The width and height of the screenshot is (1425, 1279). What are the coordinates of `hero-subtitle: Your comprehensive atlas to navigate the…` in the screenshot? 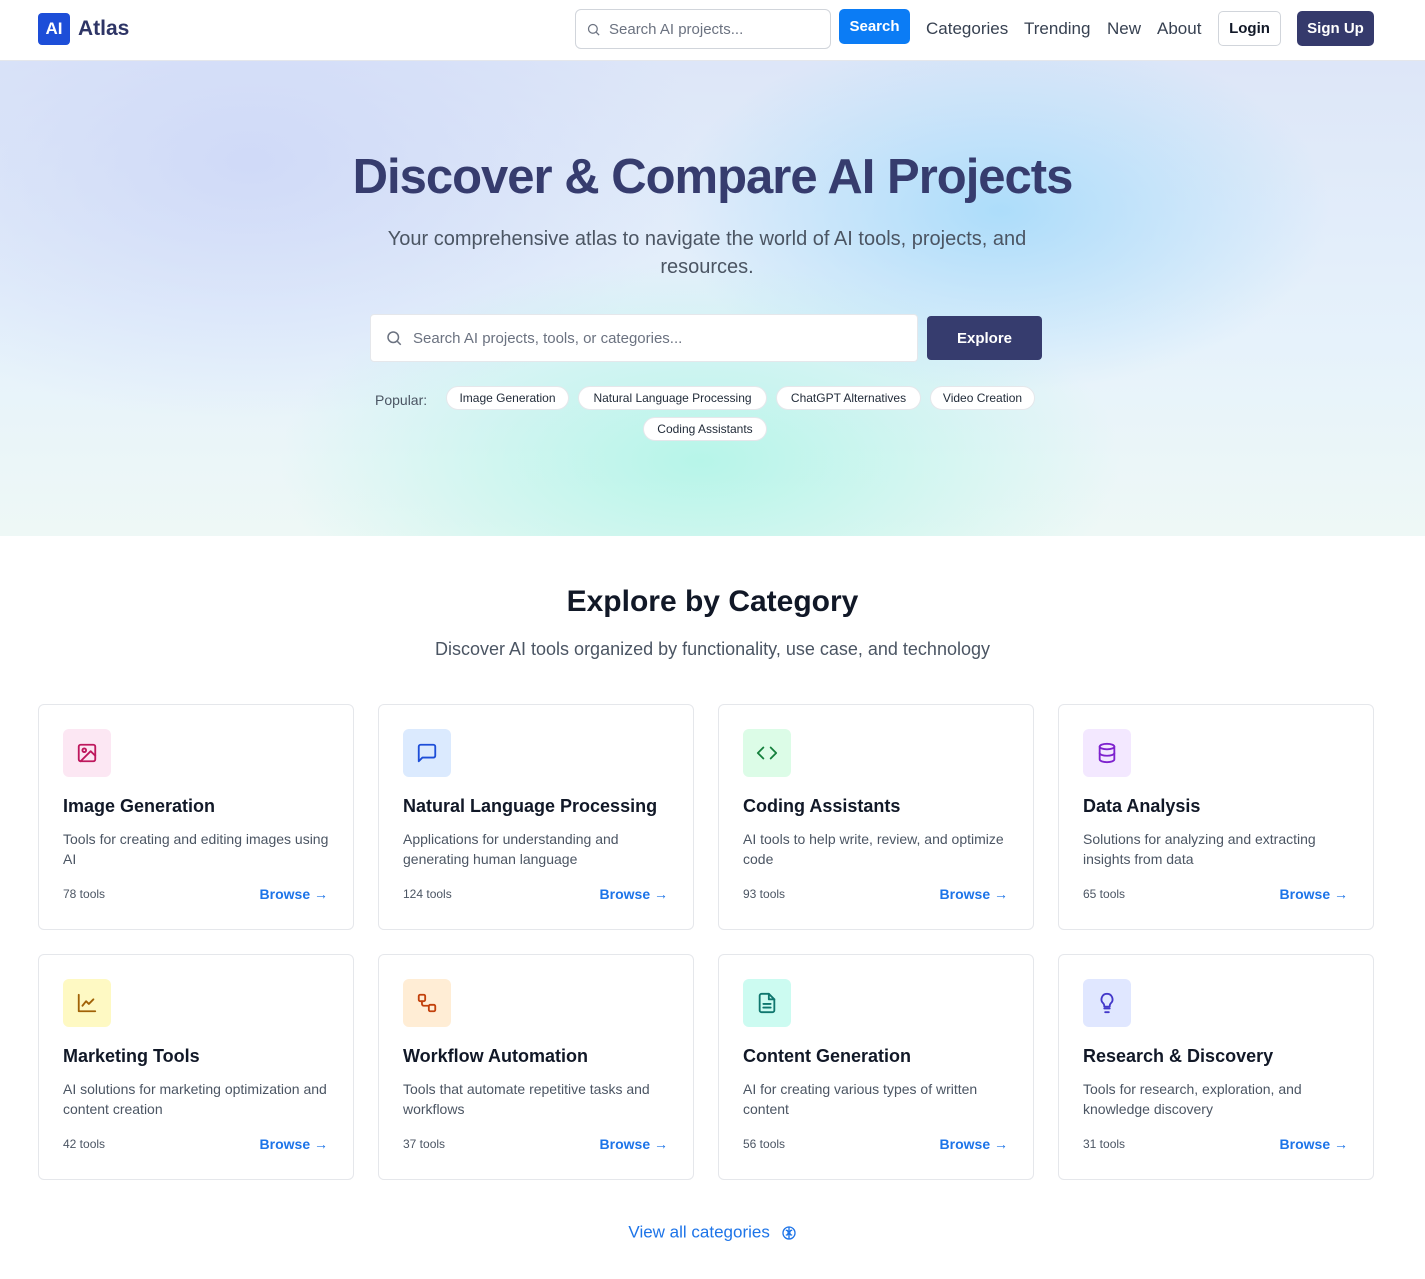 It's located at (707, 253).